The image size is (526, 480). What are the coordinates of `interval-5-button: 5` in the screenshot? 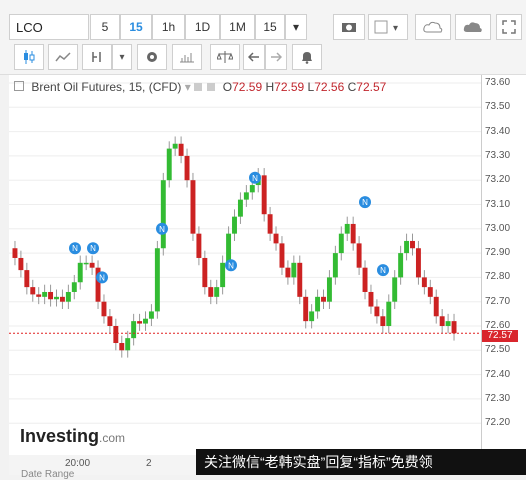 It's located at (105, 27).